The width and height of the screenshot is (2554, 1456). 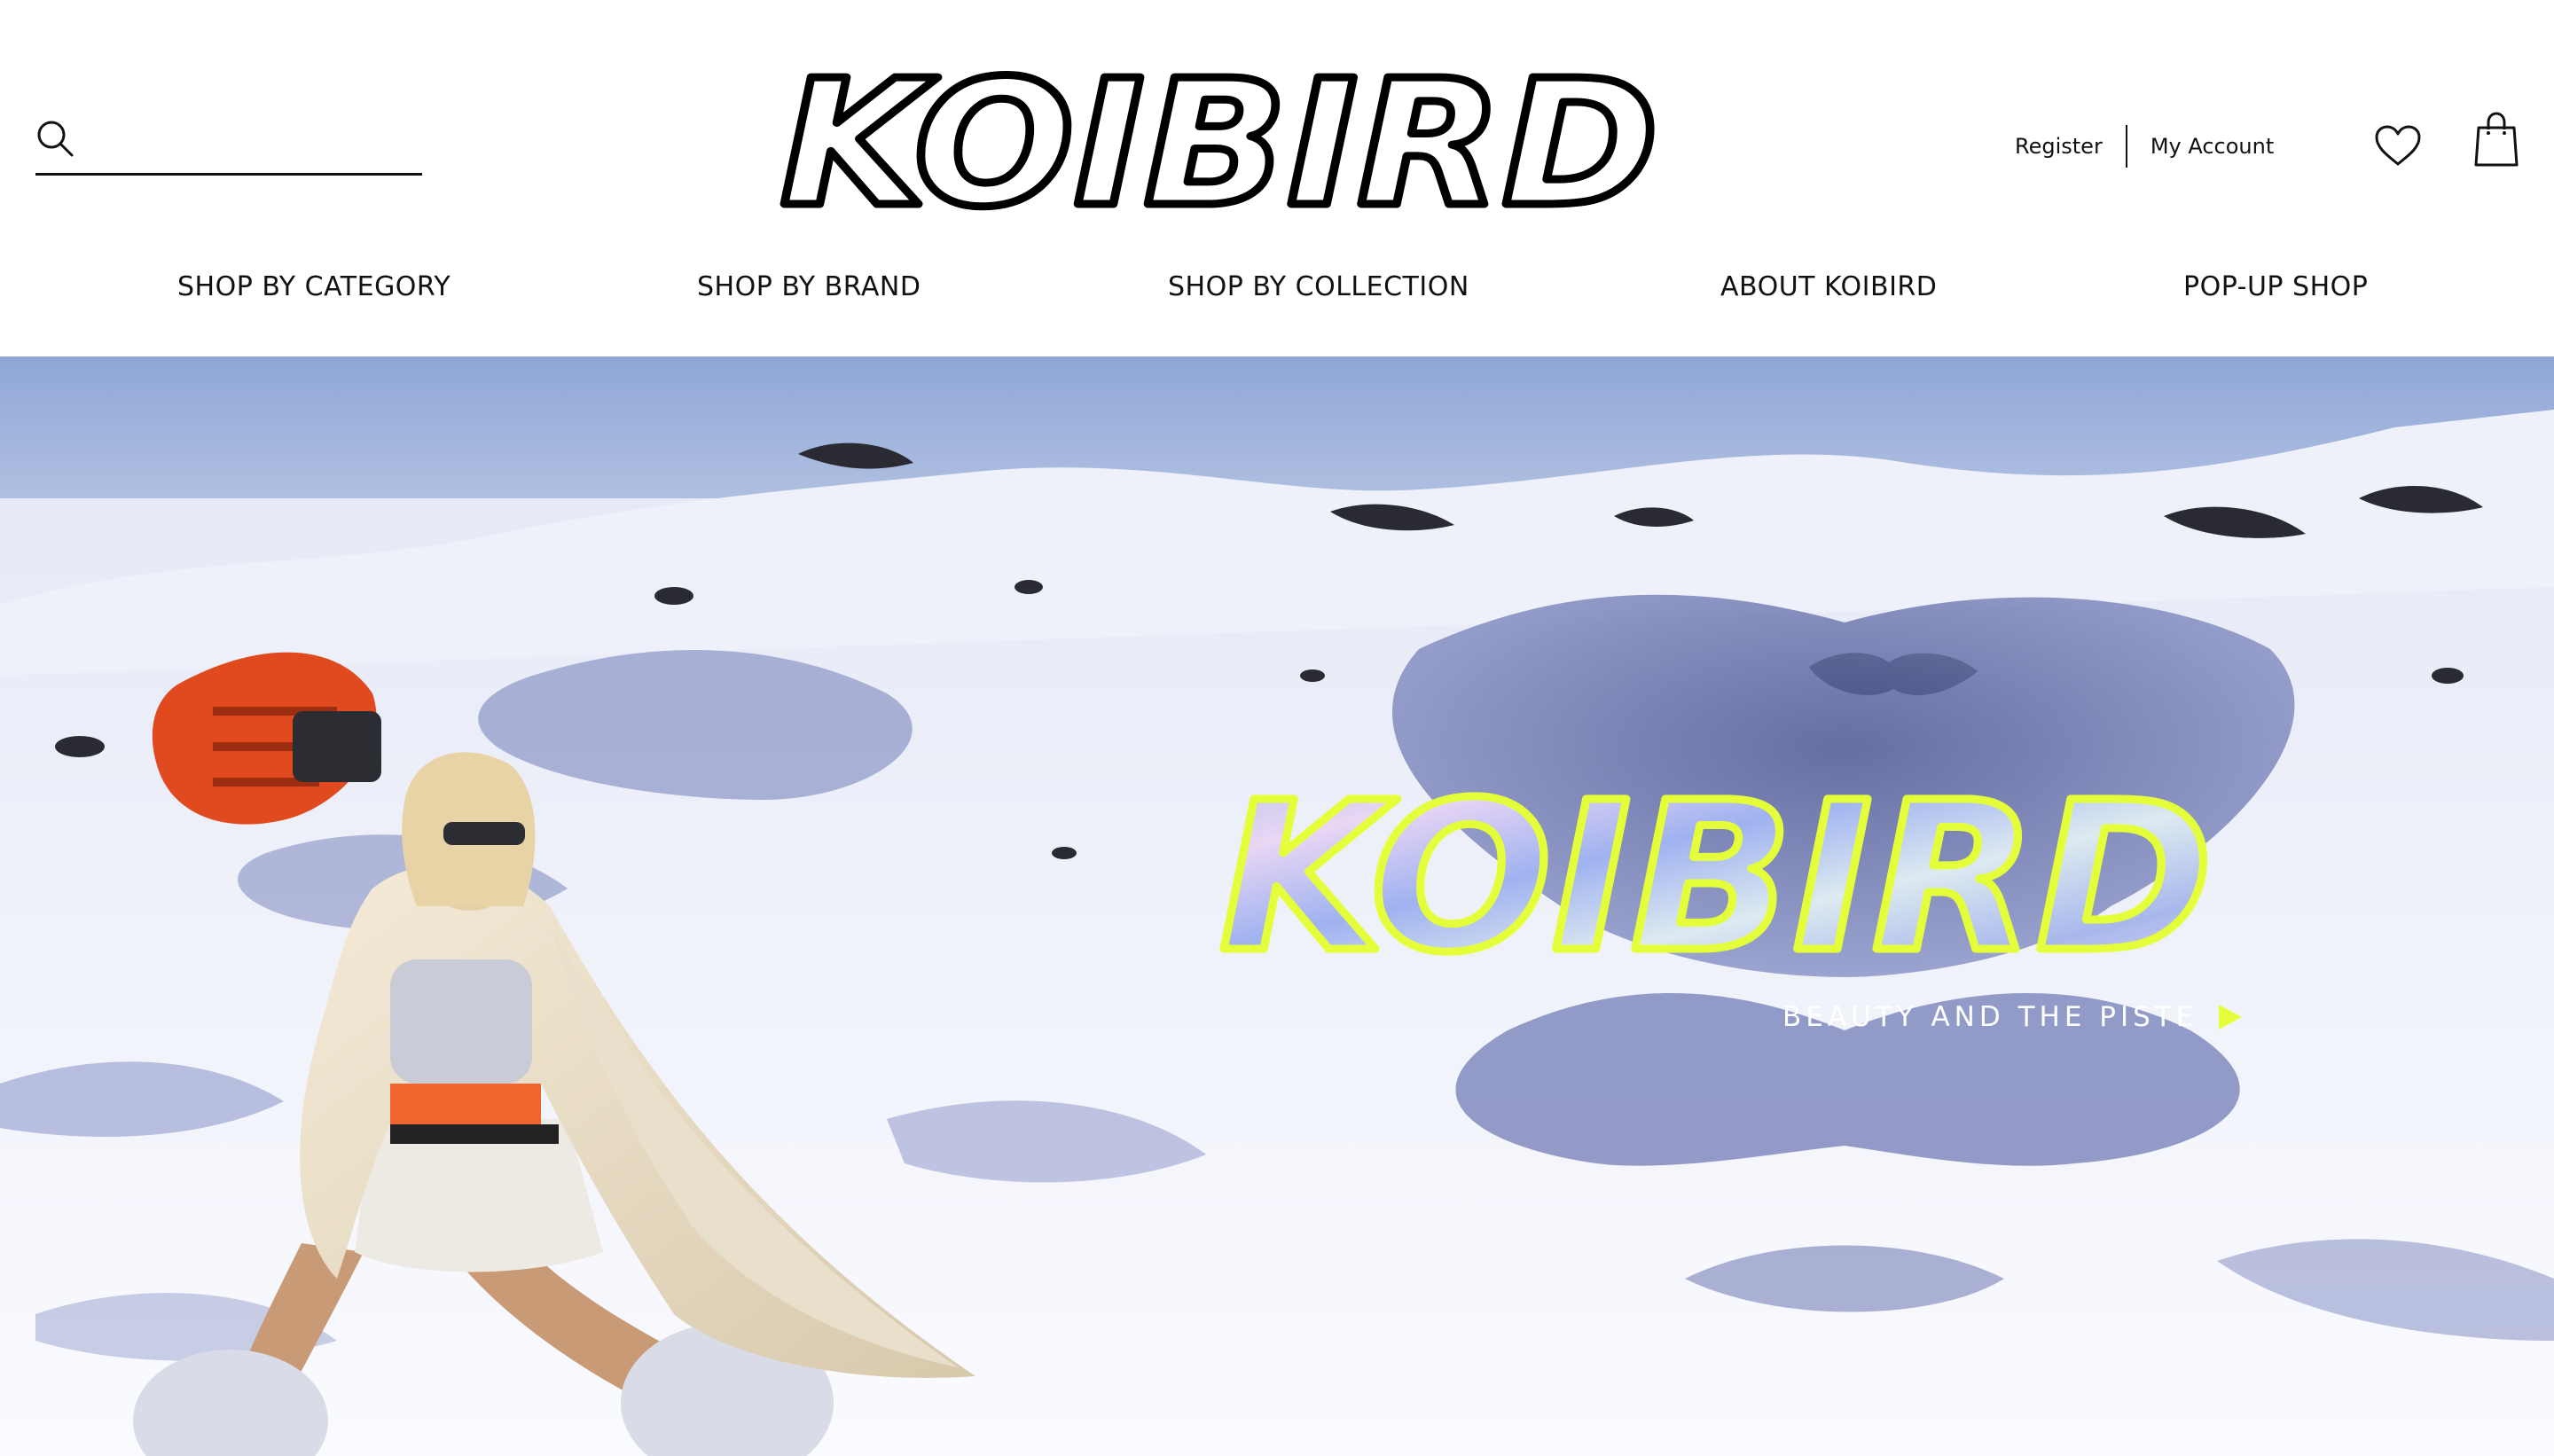 I want to click on search-bar, so click(x=228, y=145).